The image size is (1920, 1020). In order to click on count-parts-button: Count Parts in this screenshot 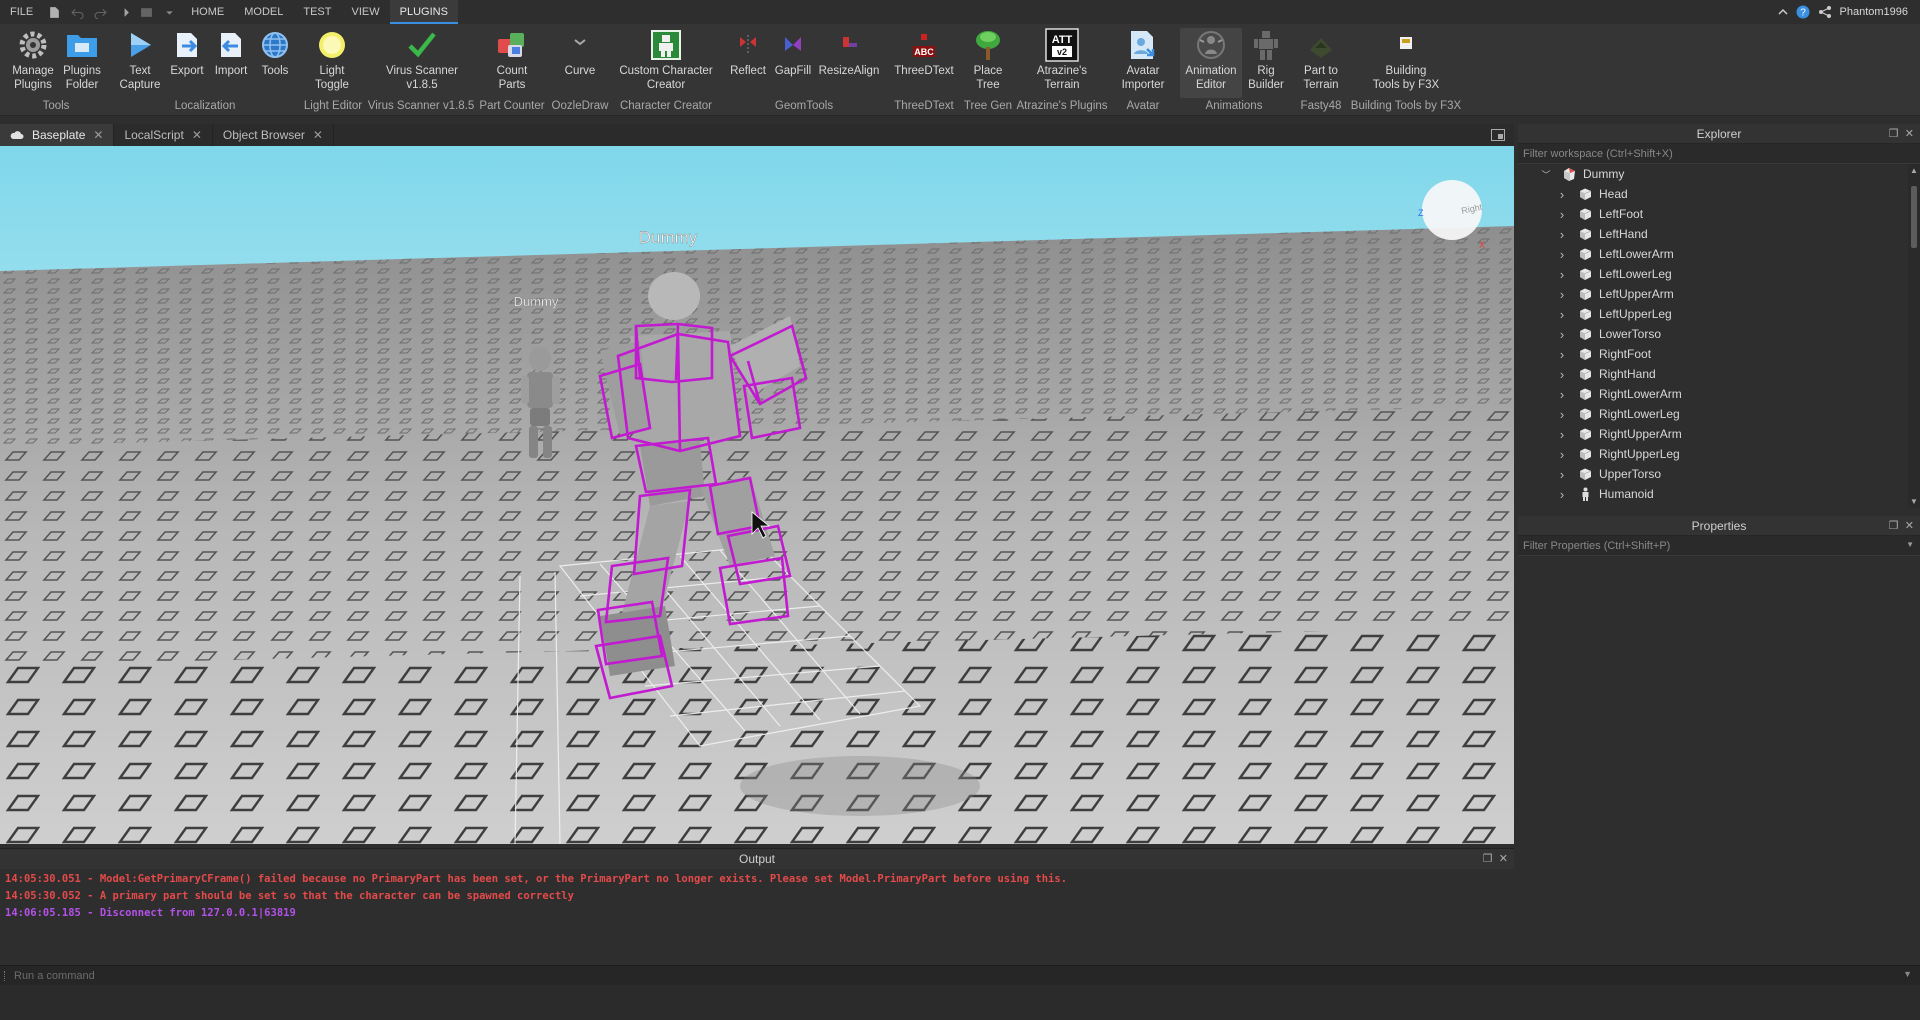, I will do `click(512, 63)`.